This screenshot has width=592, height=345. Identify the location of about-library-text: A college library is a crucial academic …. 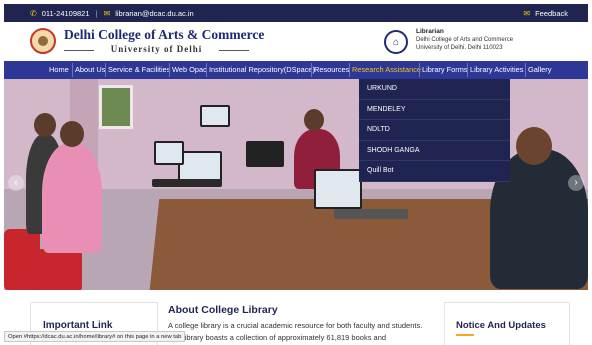
(302, 332).